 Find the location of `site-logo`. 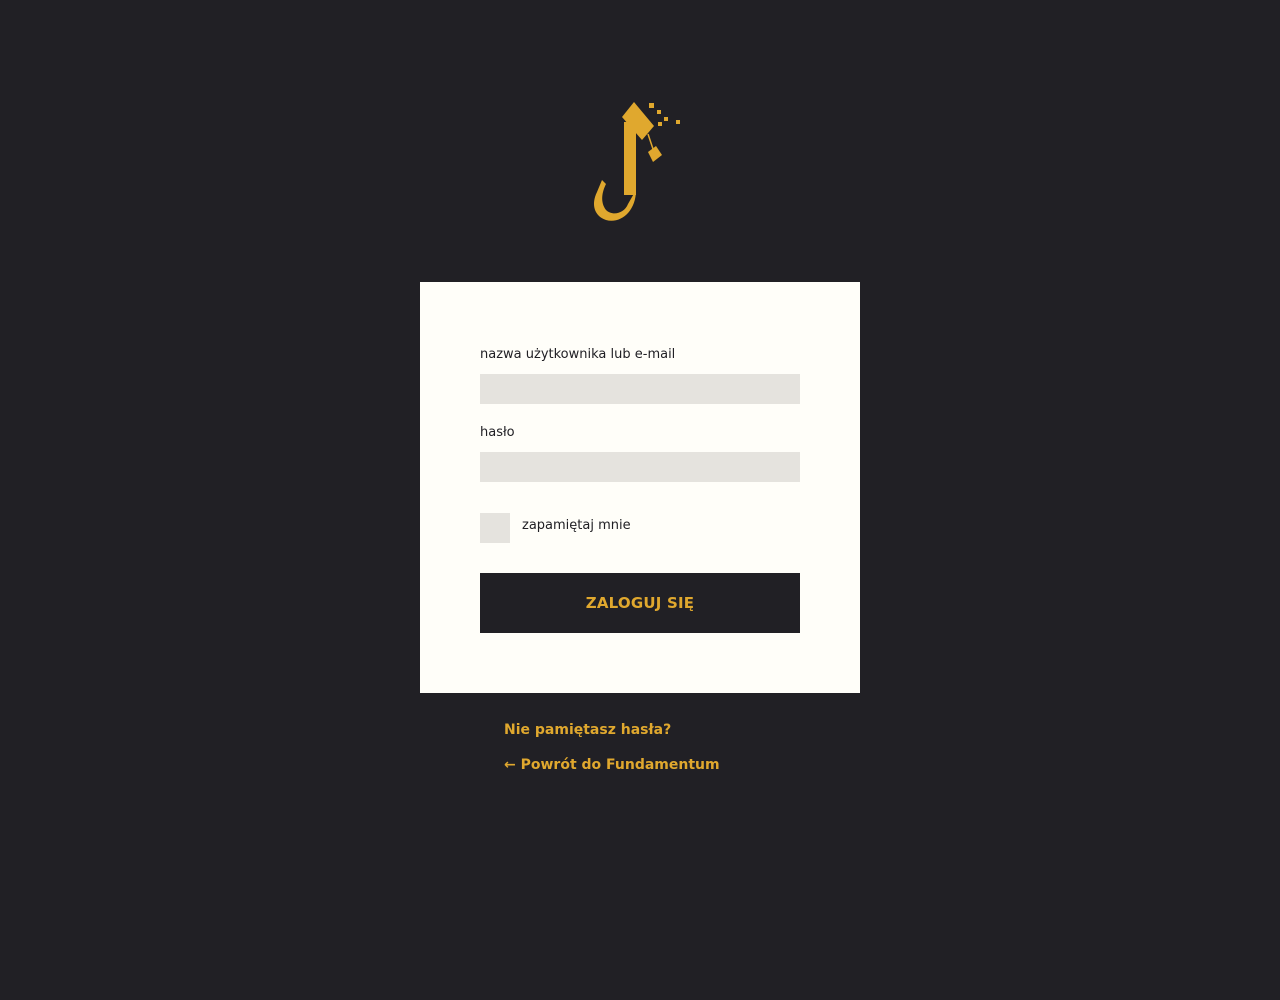

site-logo is located at coordinates (640, 162).